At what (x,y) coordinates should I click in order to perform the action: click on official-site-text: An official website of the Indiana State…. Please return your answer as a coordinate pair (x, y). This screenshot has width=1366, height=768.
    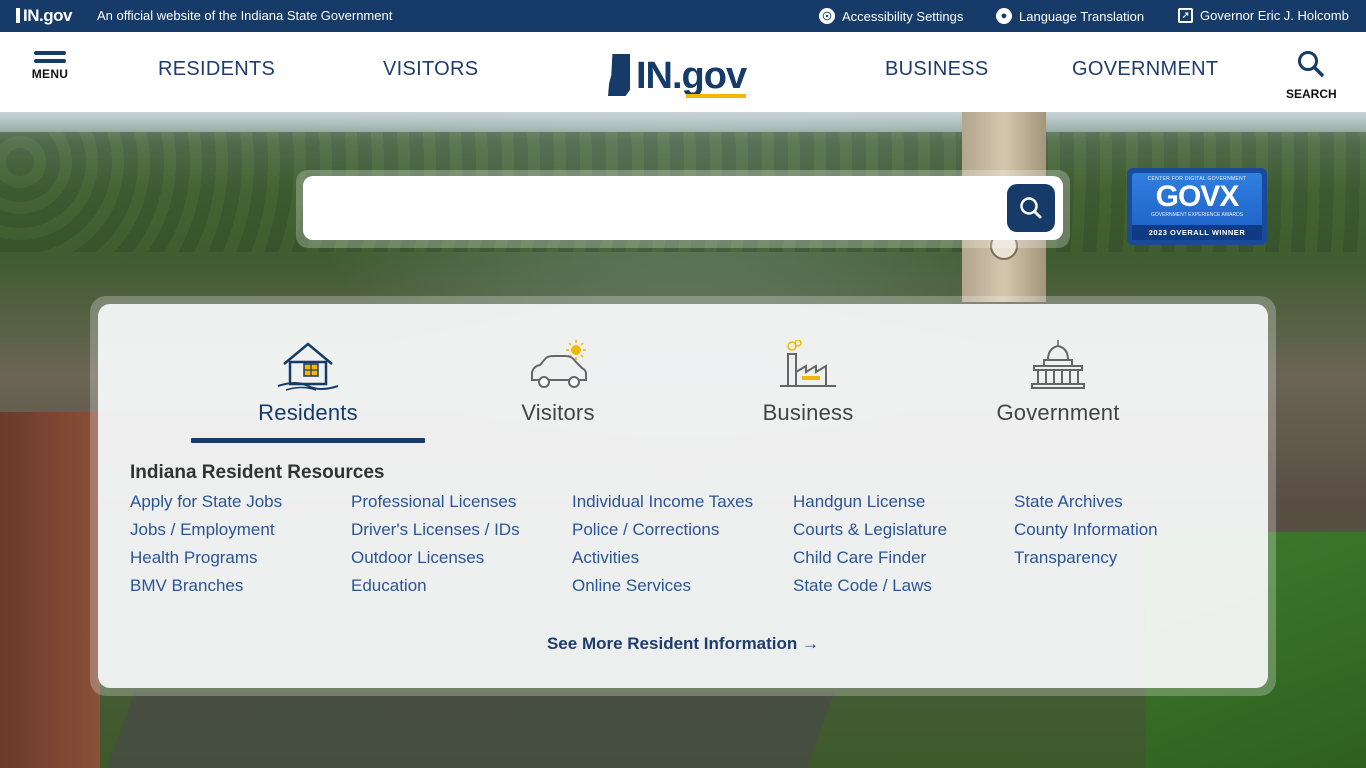
    Looking at the image, I should click on (245, 15).